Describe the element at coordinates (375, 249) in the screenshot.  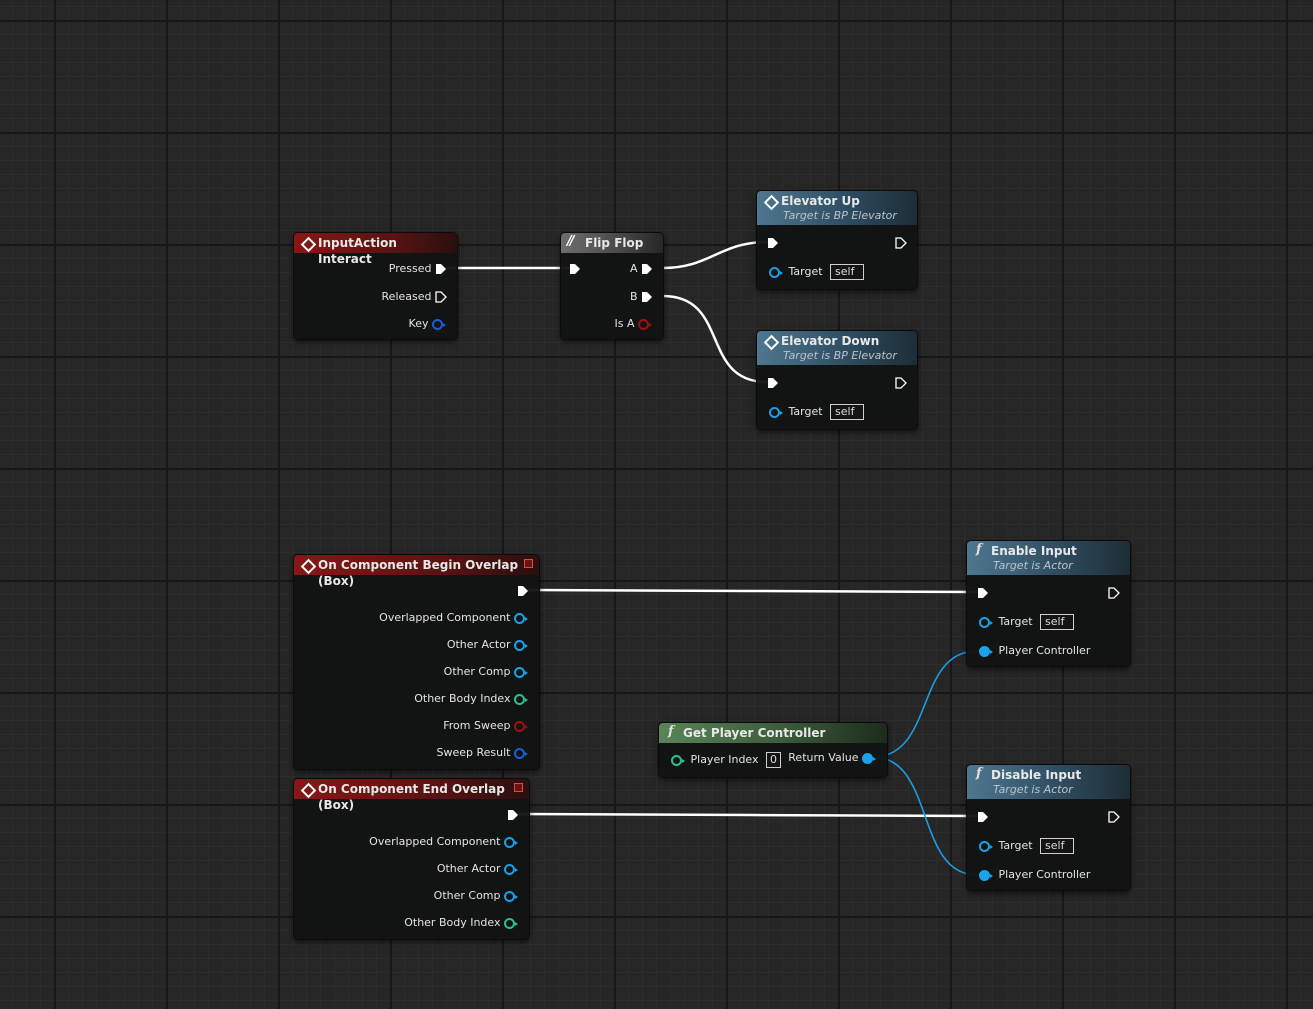
I see `node-header: InputAction Interact` at that location.